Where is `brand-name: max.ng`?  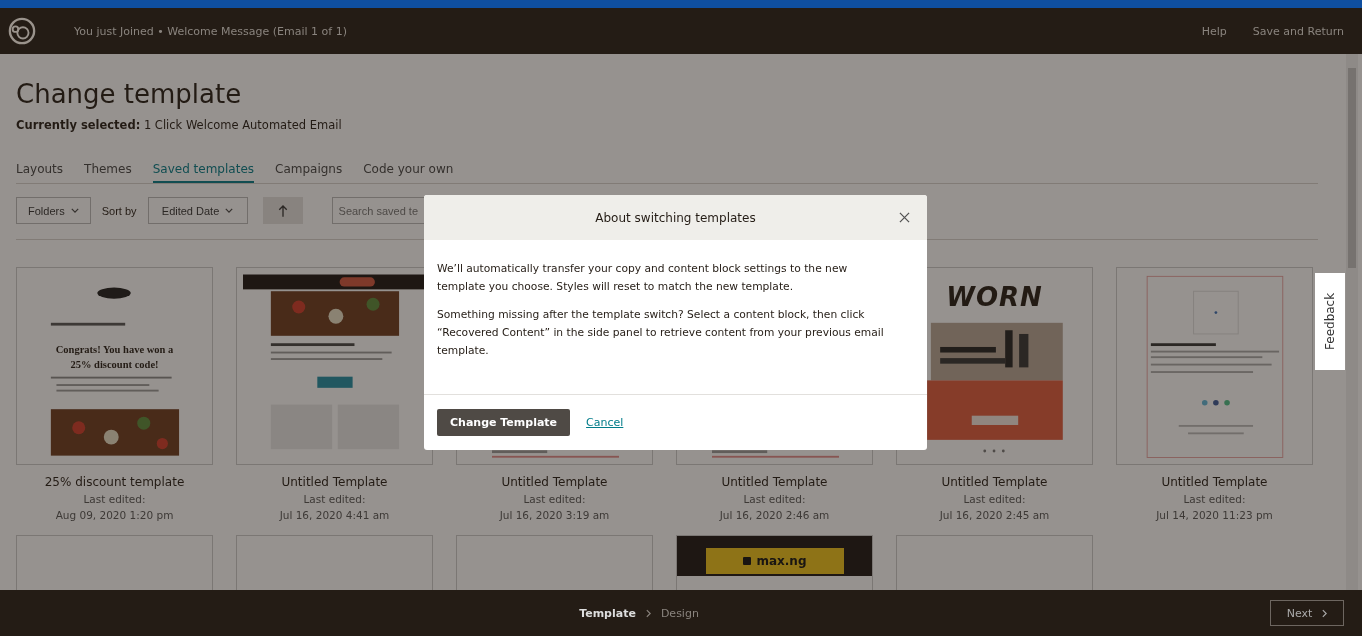
brand-name: max.ng is located at coordinates (781, 561).